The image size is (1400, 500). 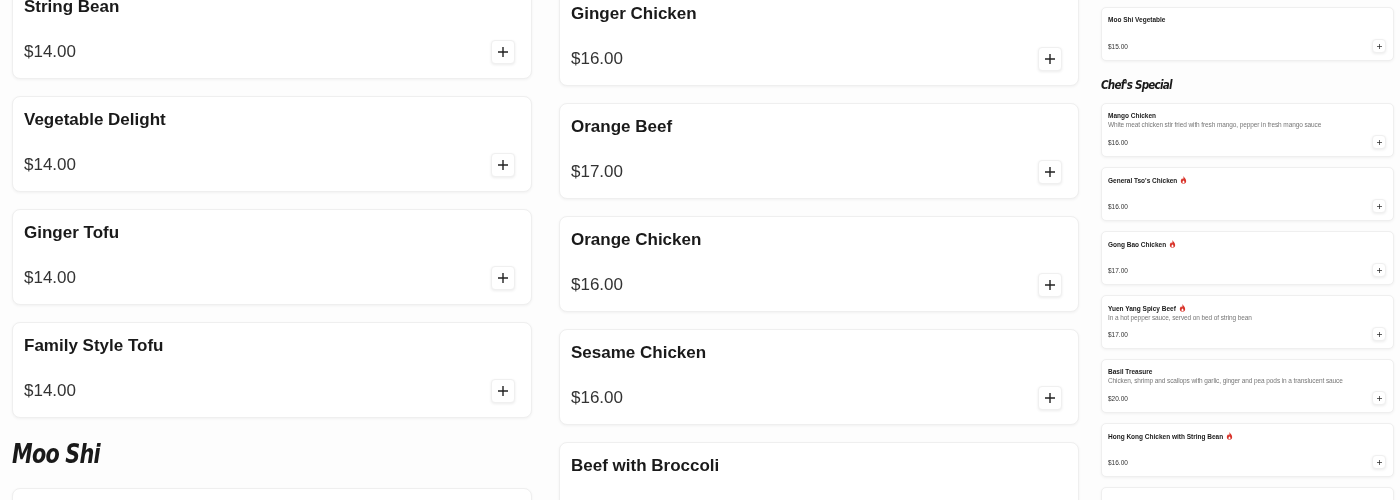 I want to click on dish-name: Beef with Broccoli, so click(x=645, y=465).